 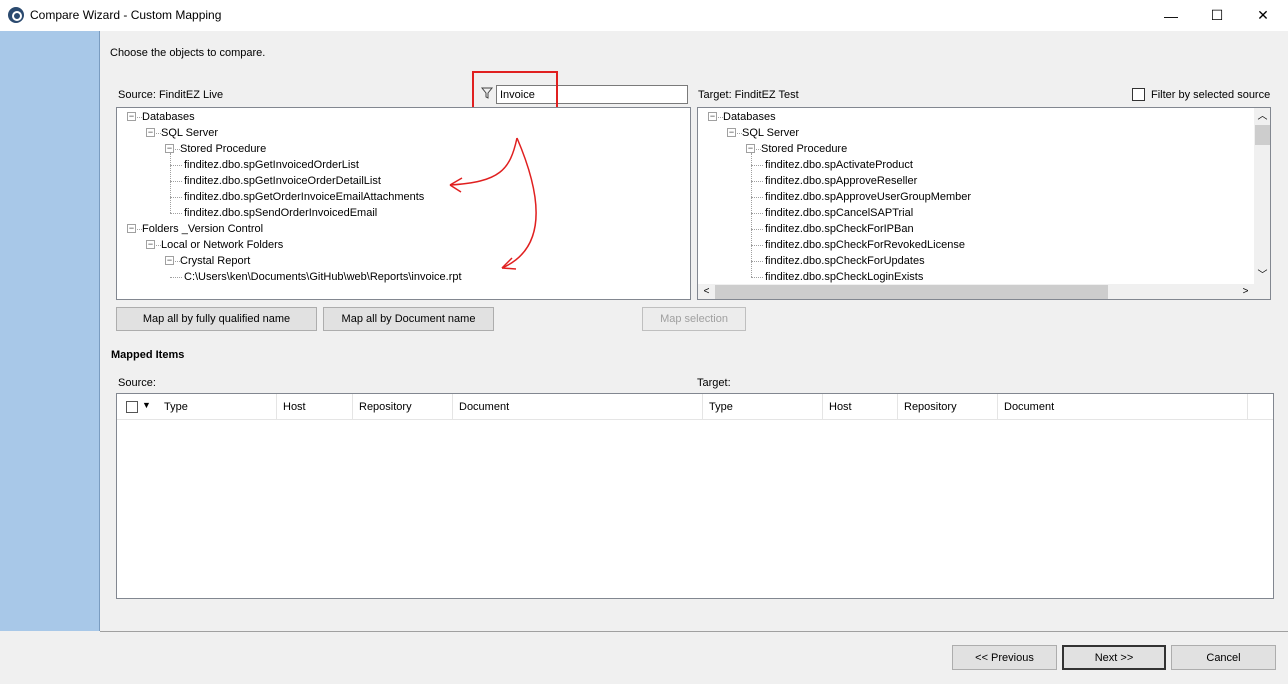 I want to click on map-all-fqn-button: Map all by fully qualified name, so click(x=216, y=319).